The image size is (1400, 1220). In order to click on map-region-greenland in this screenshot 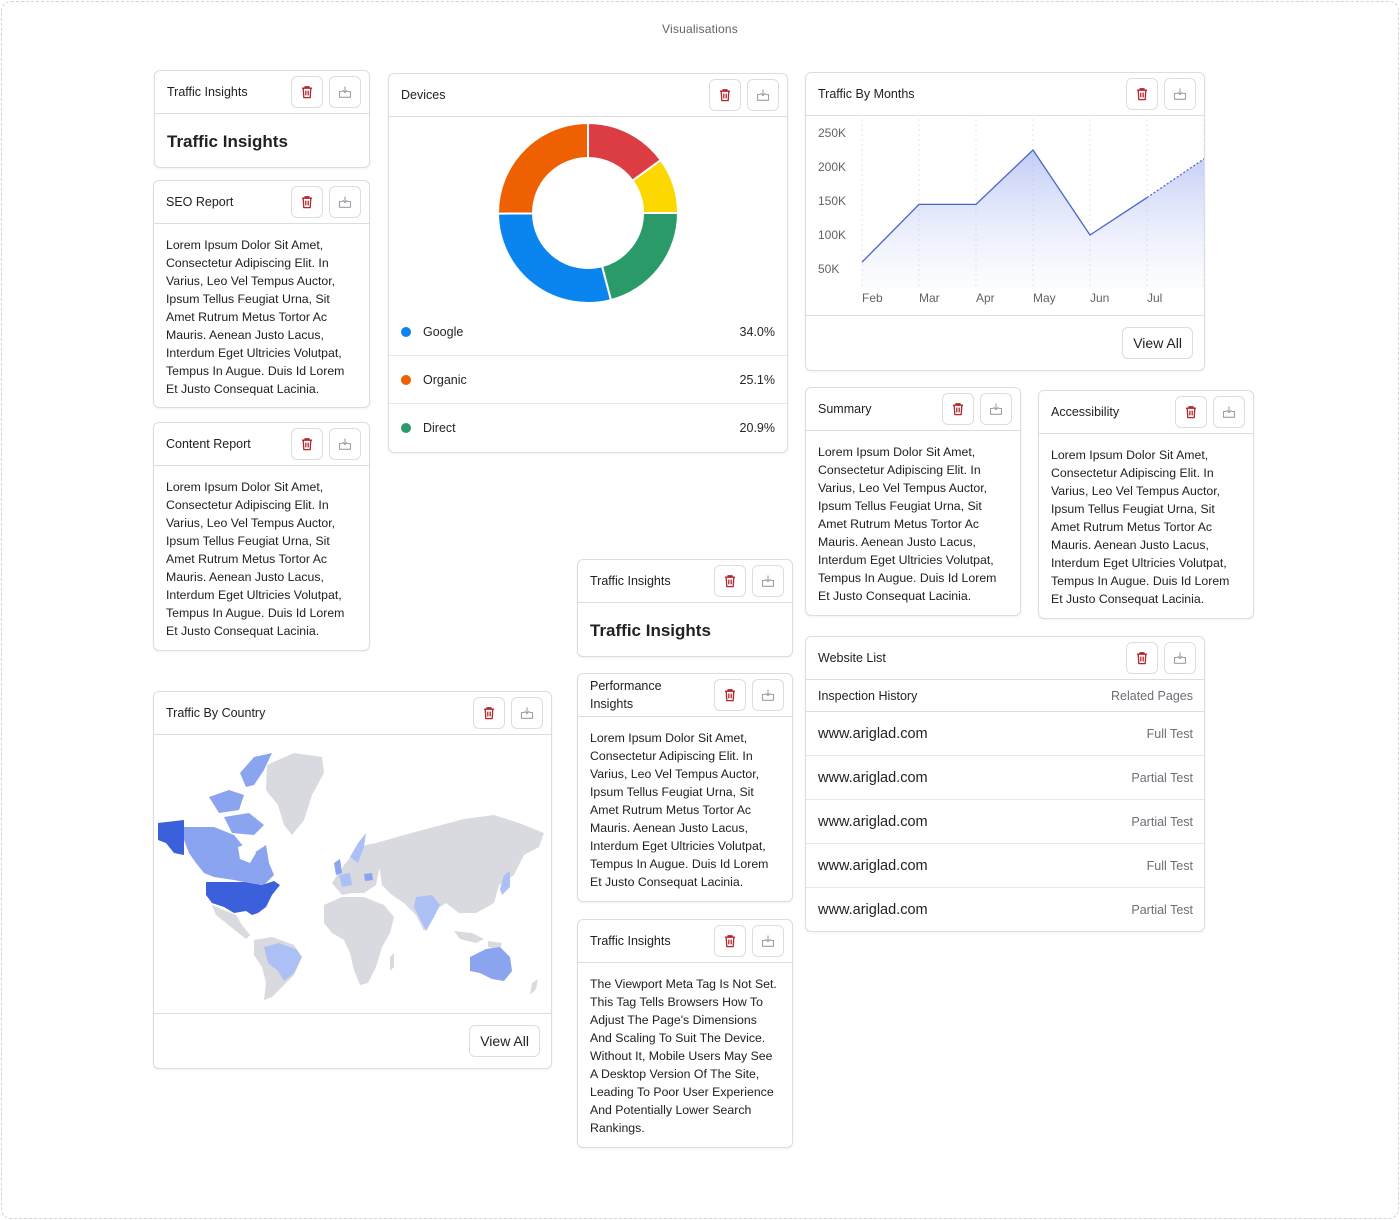, I will do `click(295, 794)`.